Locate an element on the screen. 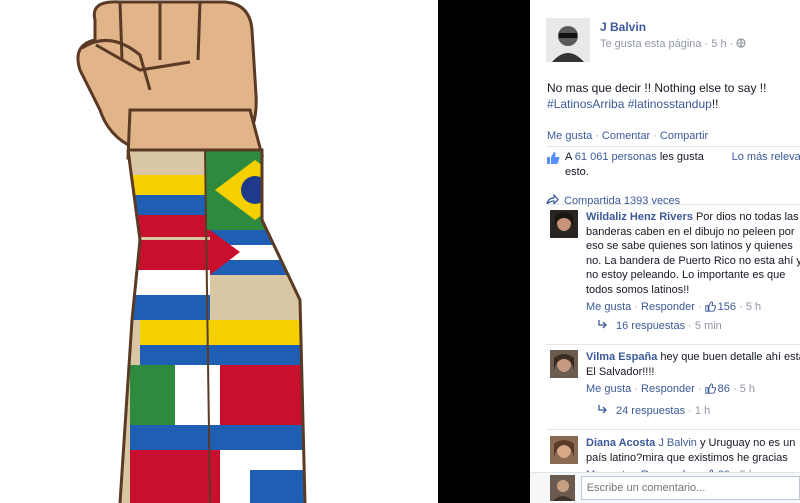 The height and width of the screenshot is (503, 800). likes-count-link: 61 061 personas is located at coordinates (616, 157).